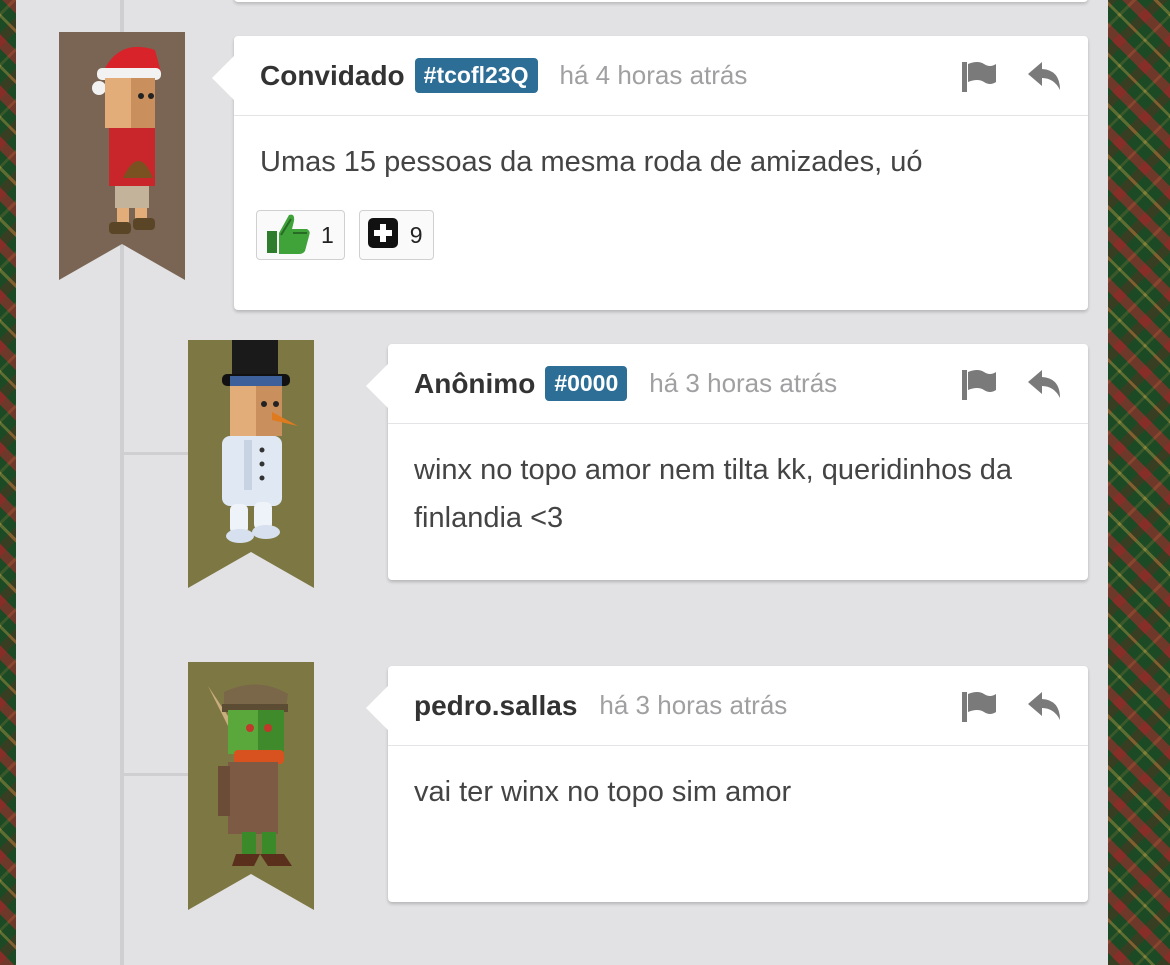  What do you see at coordinates (474, 384) in the screenshot?
I see `comment-author: Anônimo` at bounding box center [474, 384].